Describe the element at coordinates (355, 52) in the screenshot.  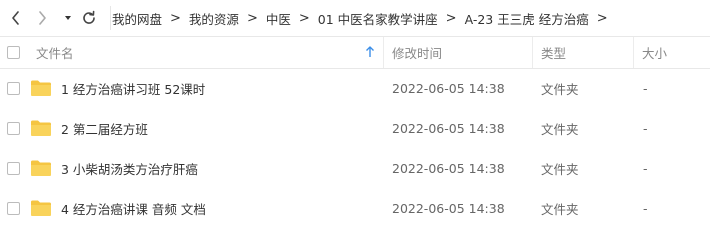
I see `file-list-header: 文件名 修改时间 类型 大小` at that location.